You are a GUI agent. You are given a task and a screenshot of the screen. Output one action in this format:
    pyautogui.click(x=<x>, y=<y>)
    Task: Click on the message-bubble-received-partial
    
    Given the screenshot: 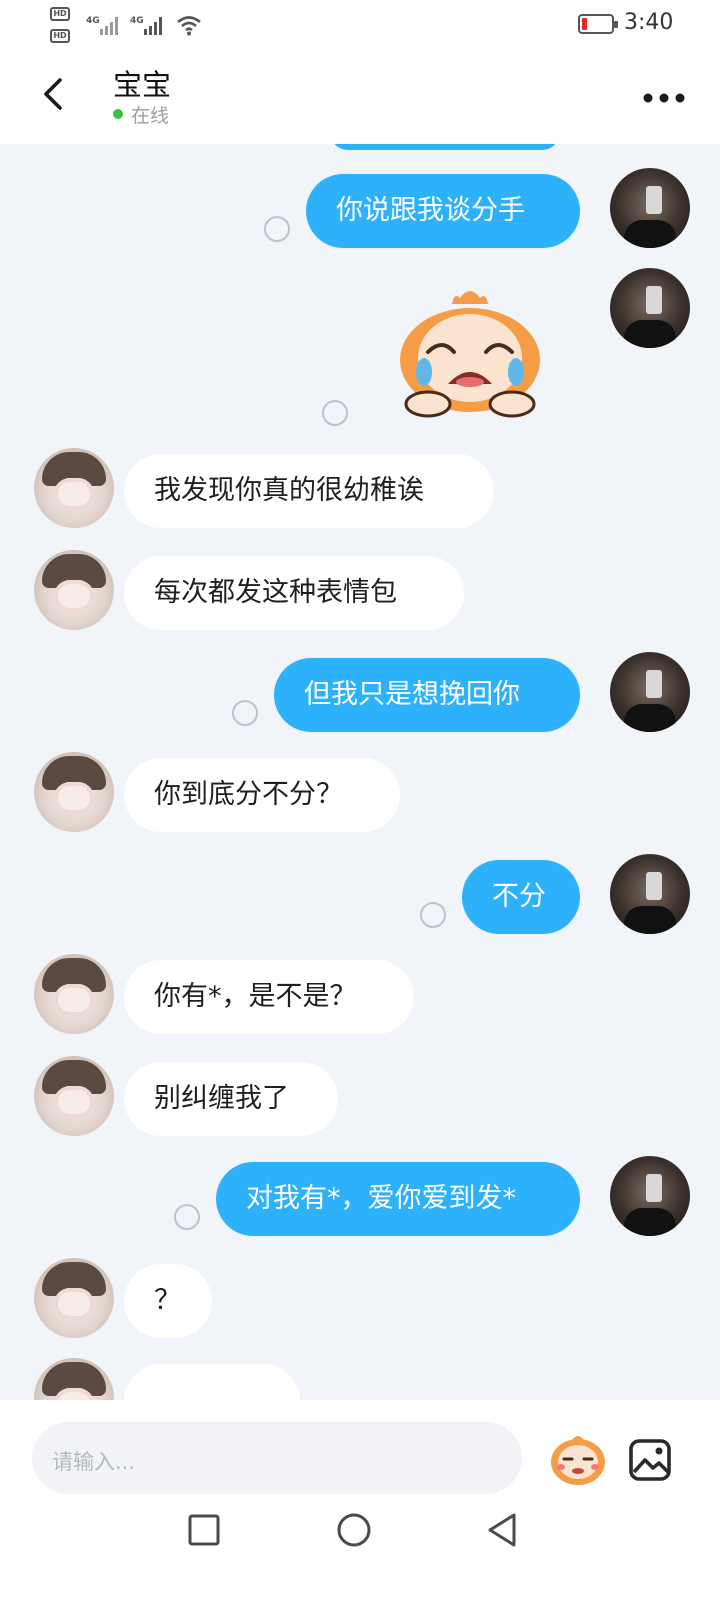 What is the action you would take?
    pyautogui.click(x=212, y=1382)
    